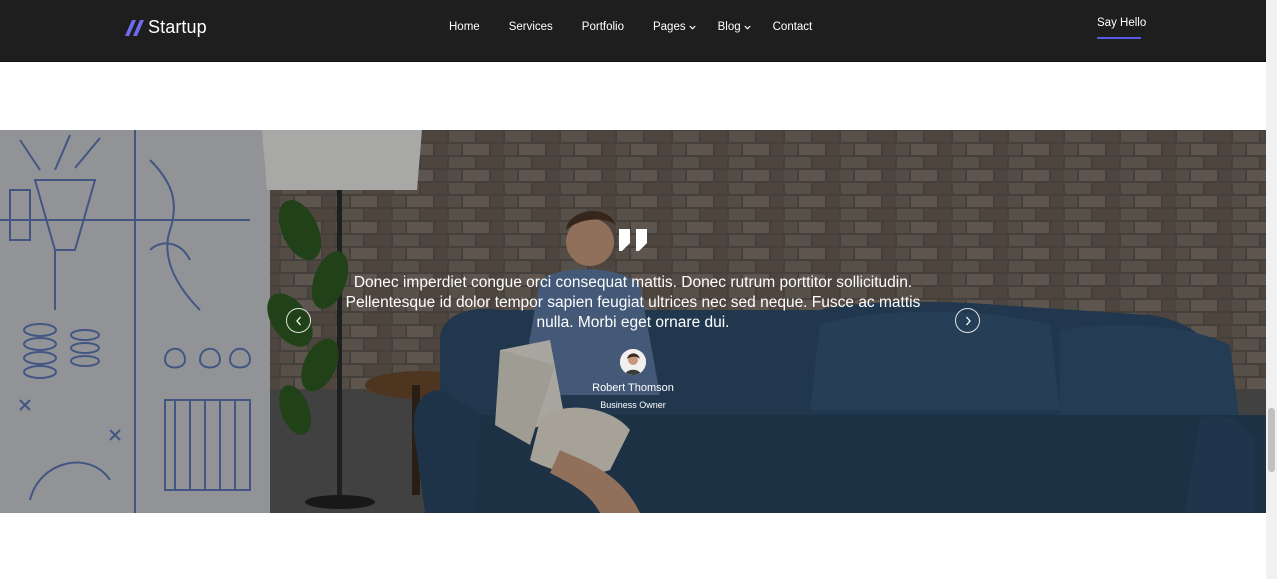 The height and width of the screenshot is (579, 1277). Describe the element at coordinates (669, 27) in the screenshot. I see `nav-pages-label: Pages` at that location.